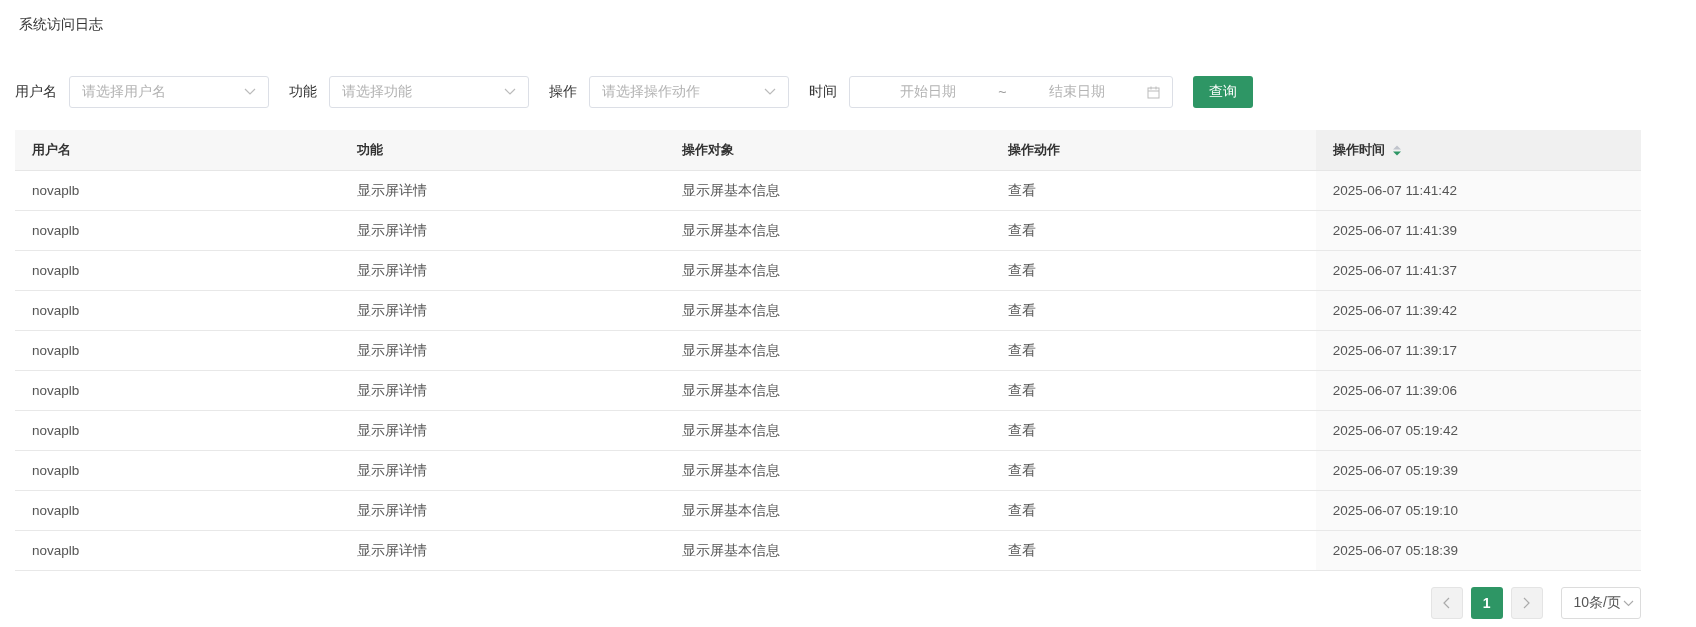 The image size is (1696, 627). What do you see at coordinates (1447, 603) in the screenshot?
I see `chevron-left-icon` at bounding box center [1447, 603].